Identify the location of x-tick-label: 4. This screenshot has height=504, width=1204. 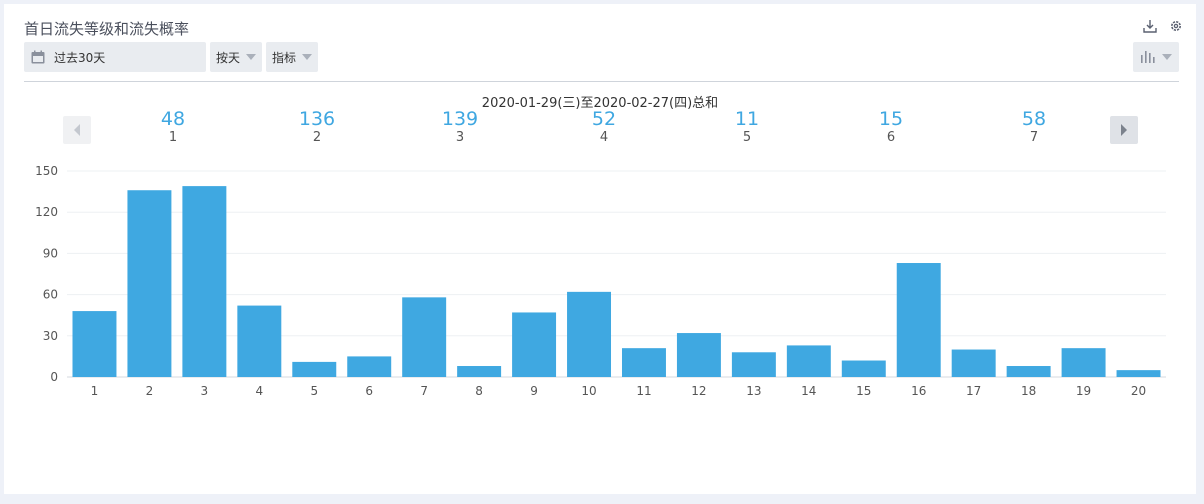
(260, 391).